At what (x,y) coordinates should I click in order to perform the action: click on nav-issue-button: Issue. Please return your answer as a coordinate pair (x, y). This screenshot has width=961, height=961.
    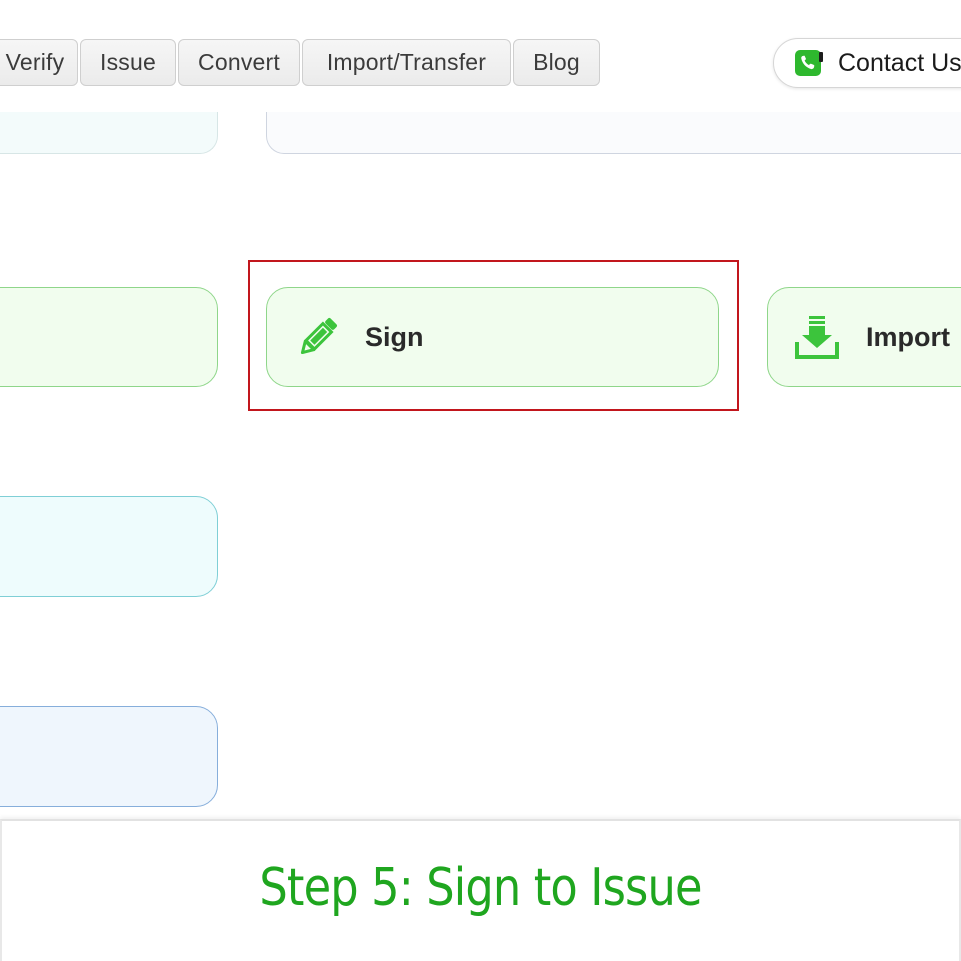
    Looking at the image, I should click on (128, 62).